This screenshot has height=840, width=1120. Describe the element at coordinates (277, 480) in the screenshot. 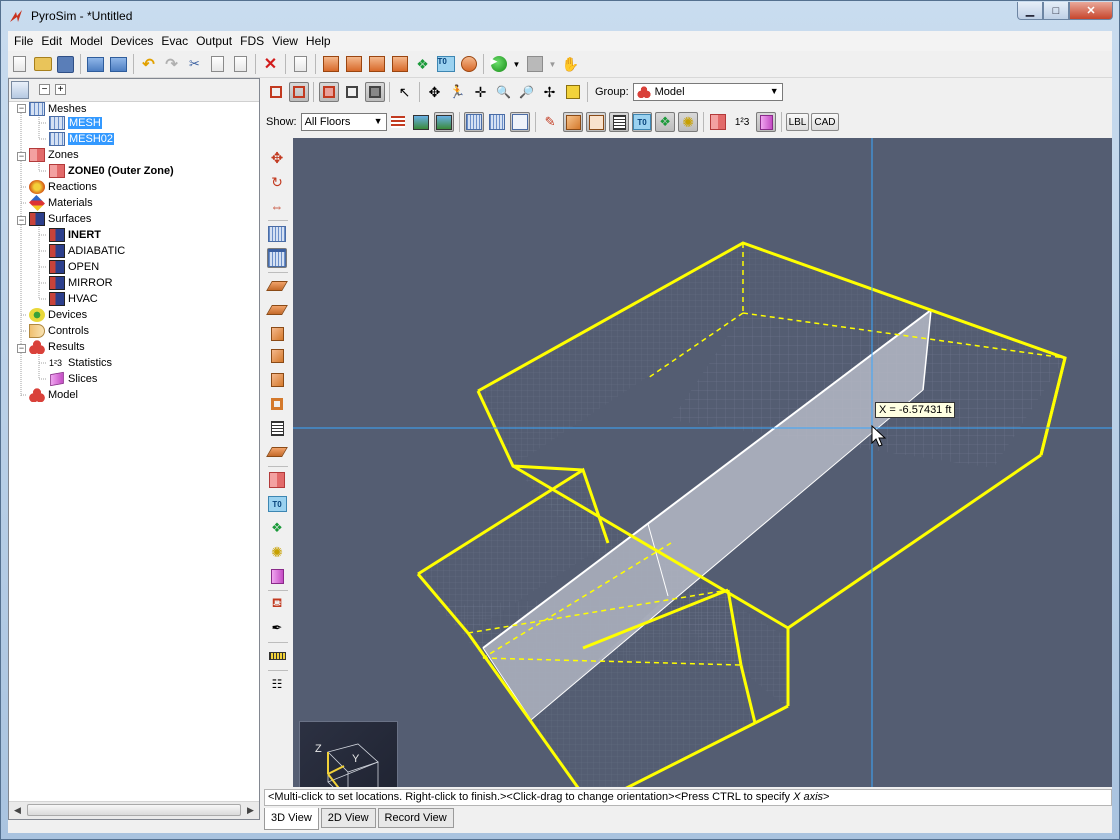

I see `draw-zone-icon` at that location.